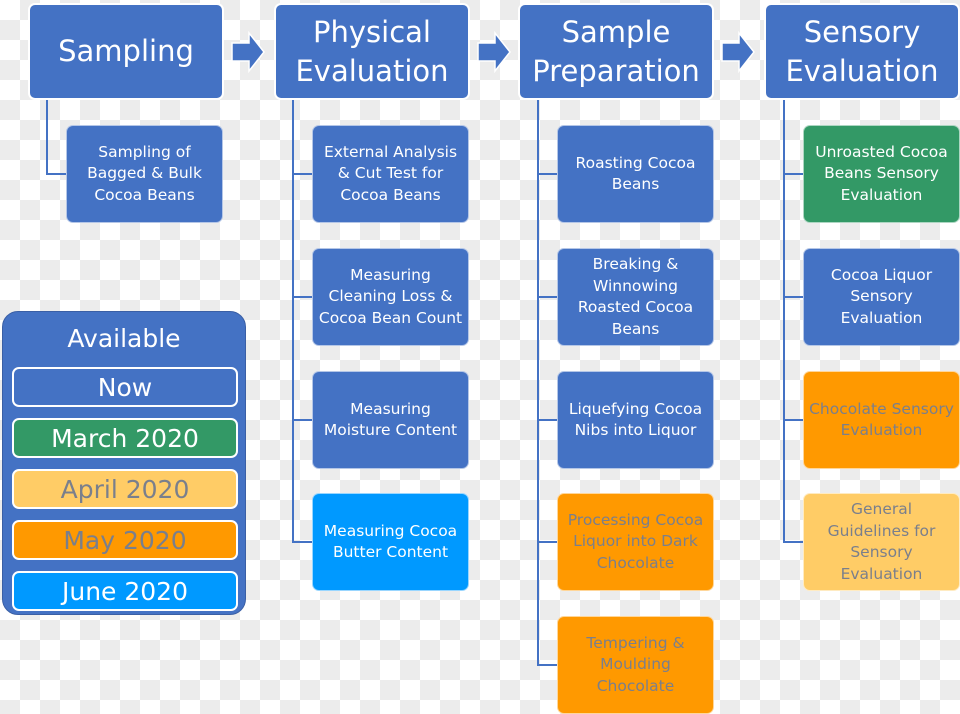  What do you see at coordinates (881, 420) in the screenshot?
I see `step-chocolate-sensory-evaluation: Chocolate Sensory Evaluation` at bounding box center [881, 420].